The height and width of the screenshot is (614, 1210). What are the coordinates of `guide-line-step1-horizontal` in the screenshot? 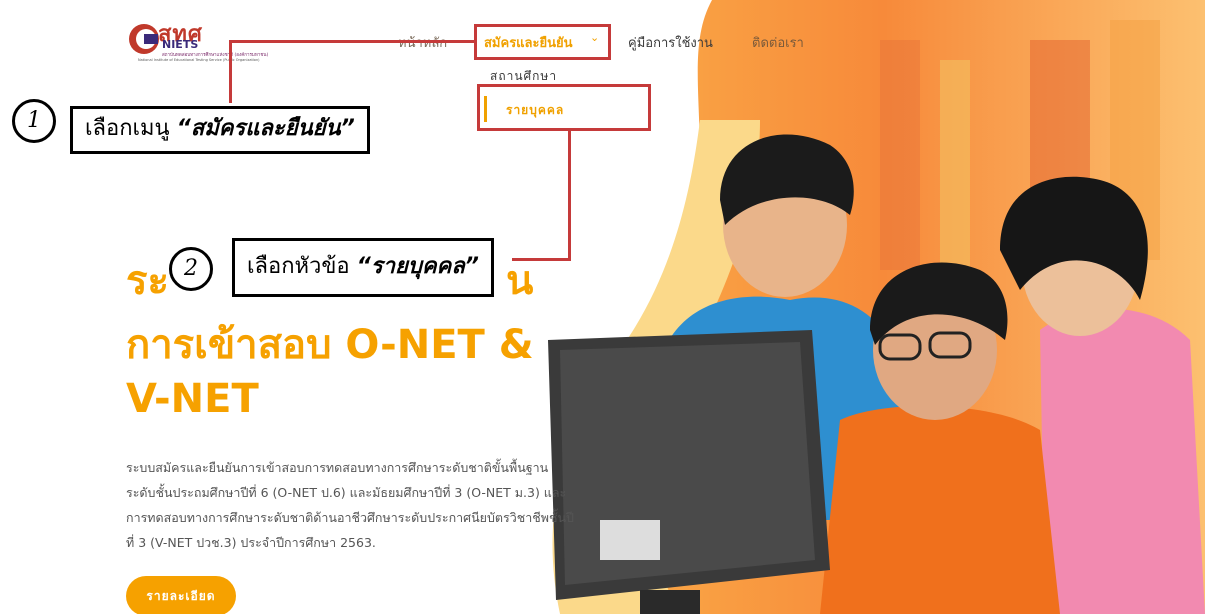 It's located at (352, 41).